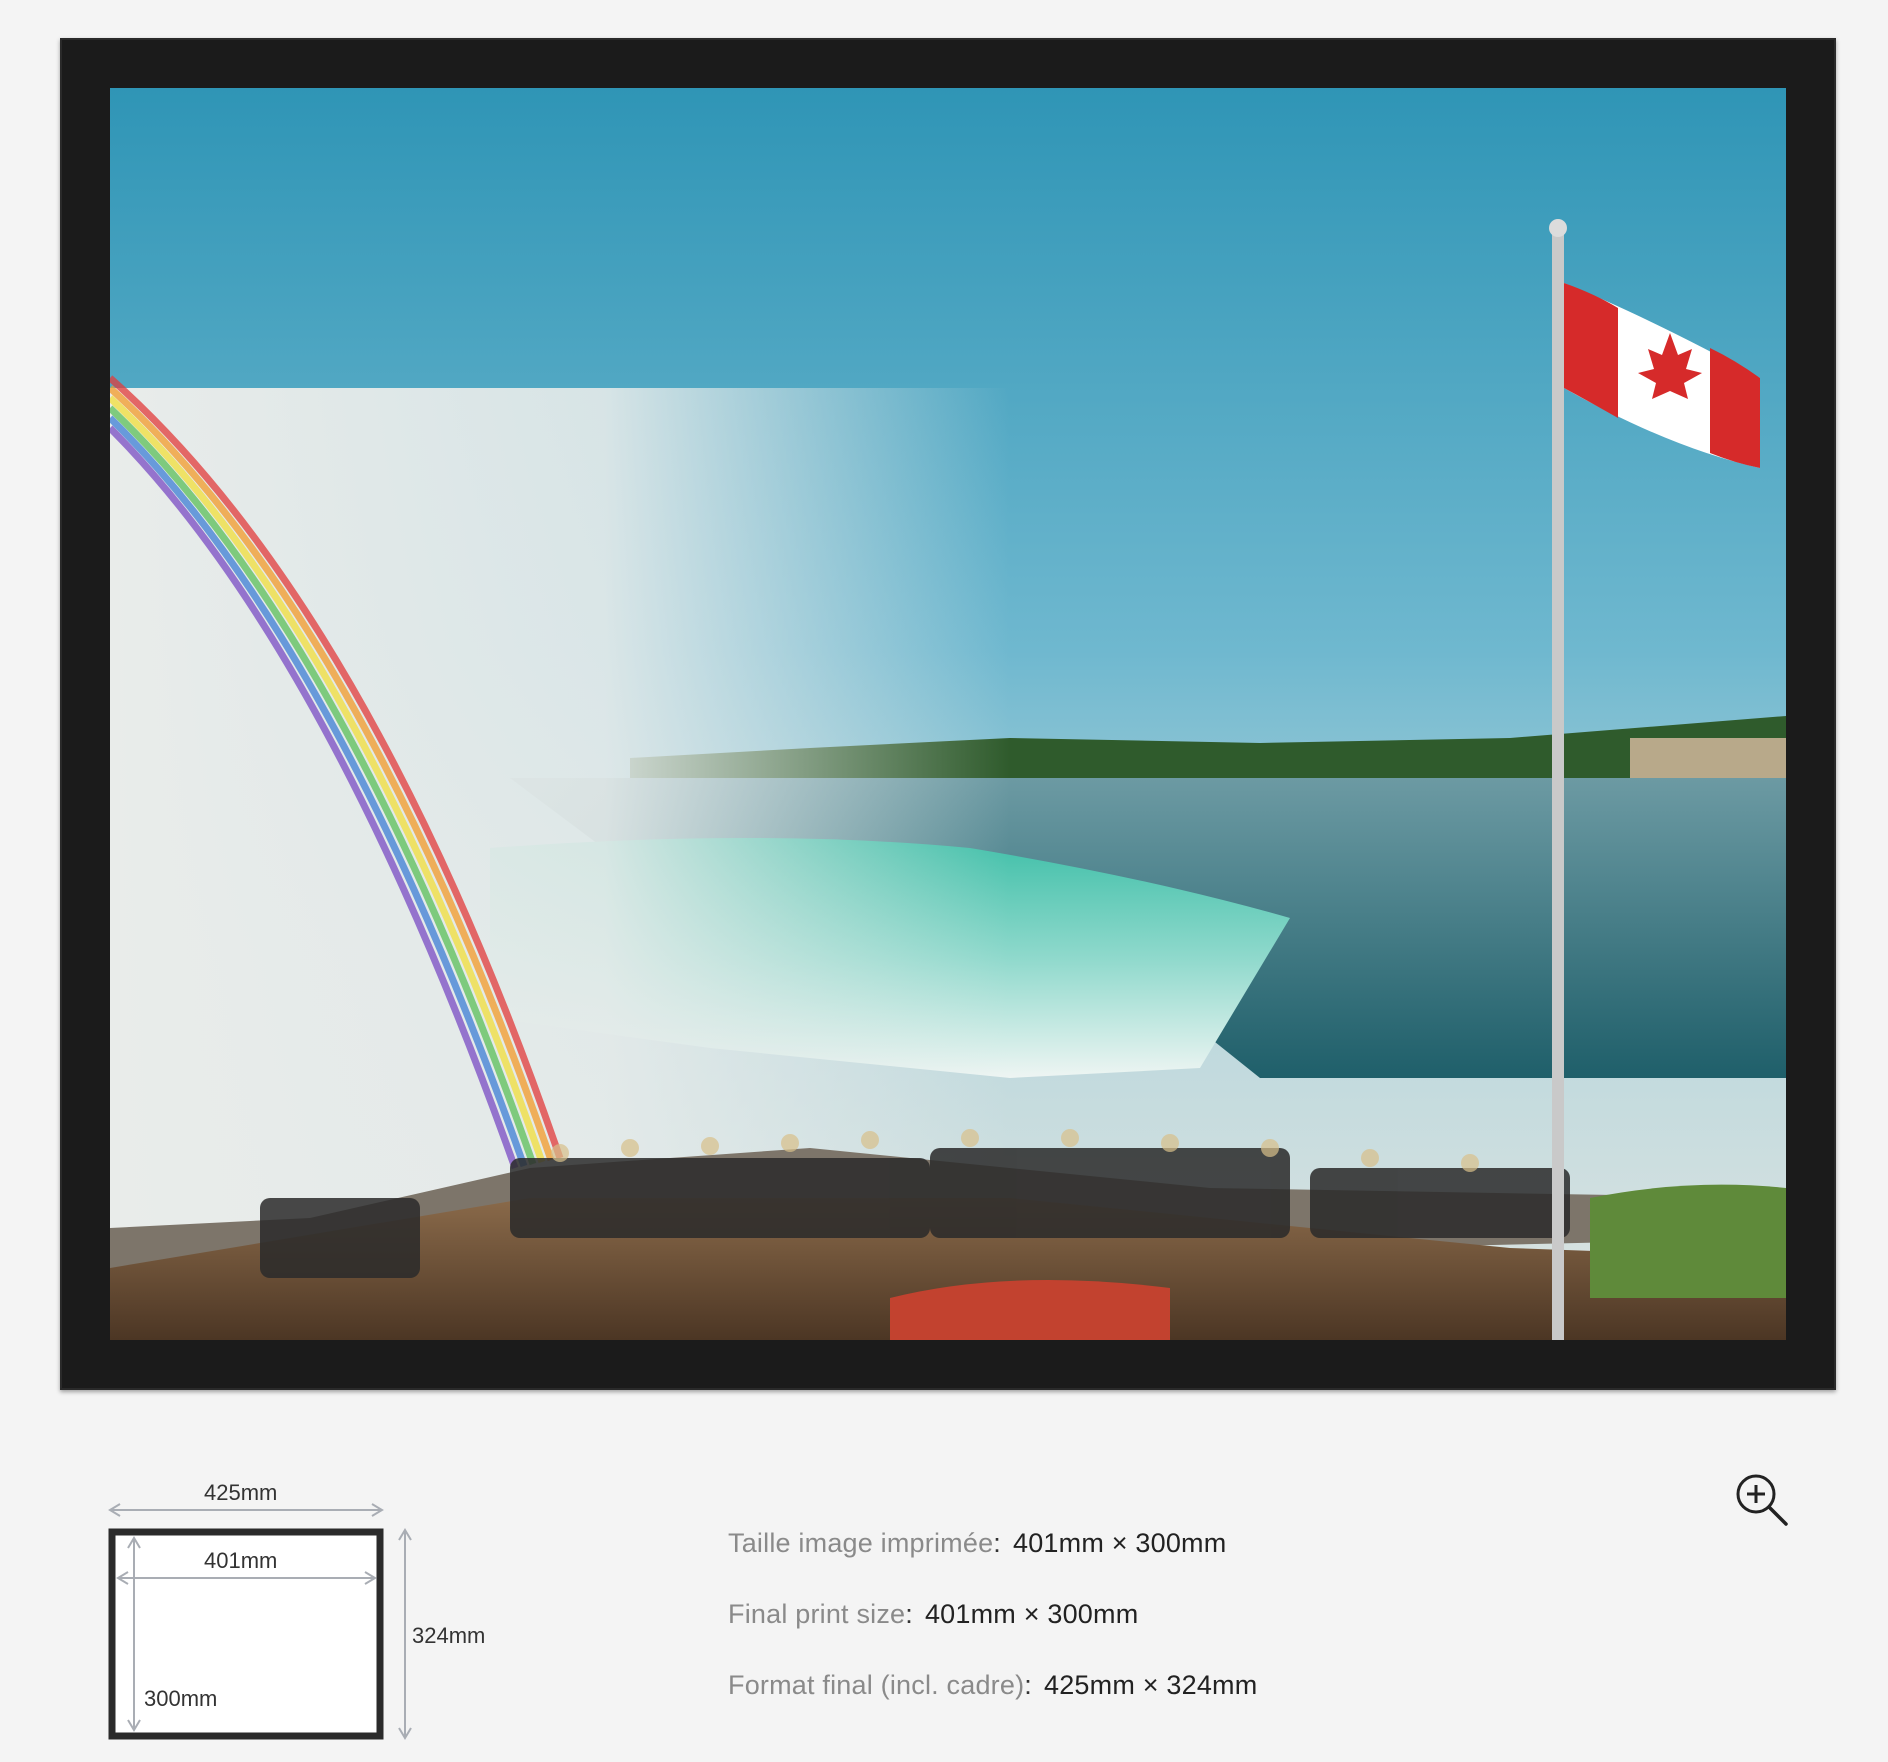 The height and width of the screenshot is (1762, 1888). Describe the element at coordinates (861, 1543) in the screenshot. I see `info-label: Taille image imprimée` at that location.